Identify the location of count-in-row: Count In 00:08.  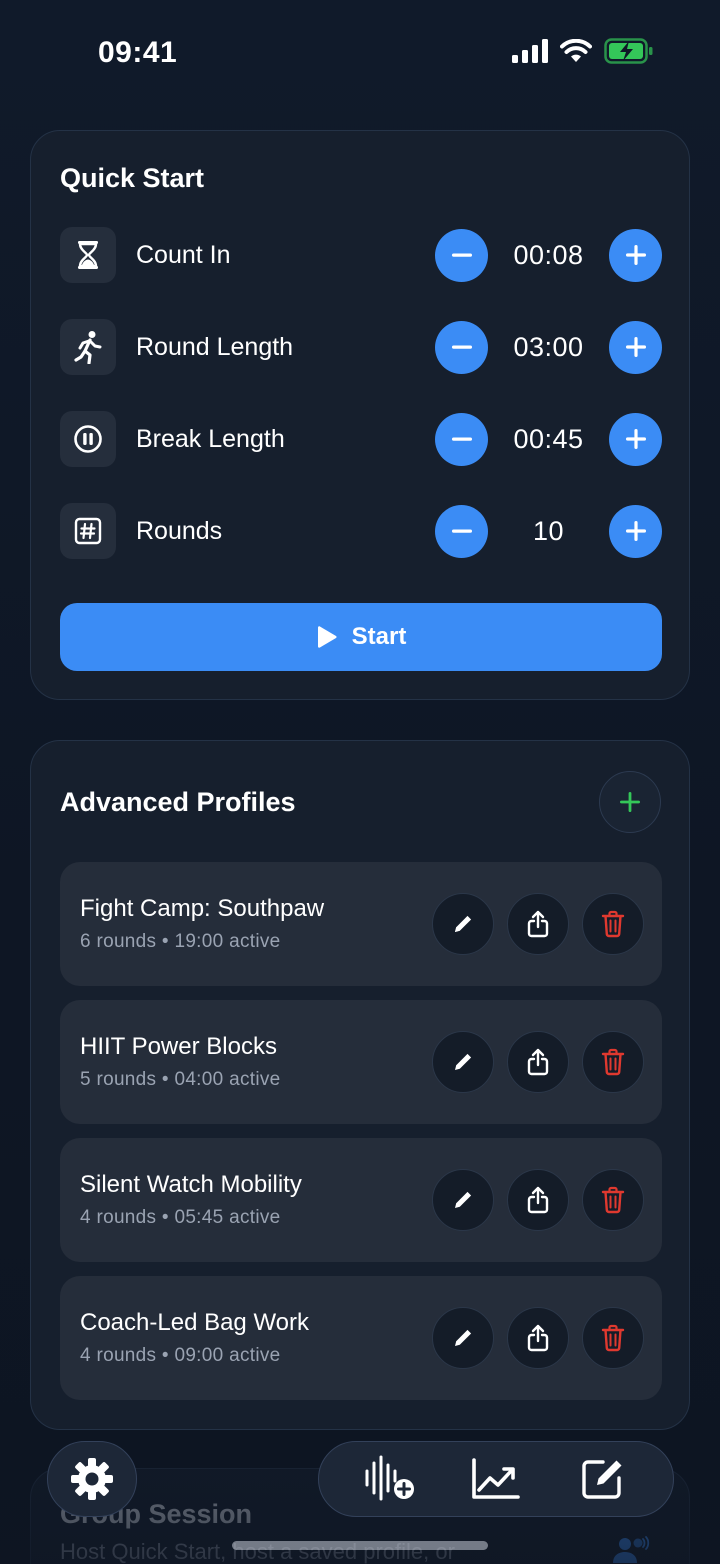
(361, 255).